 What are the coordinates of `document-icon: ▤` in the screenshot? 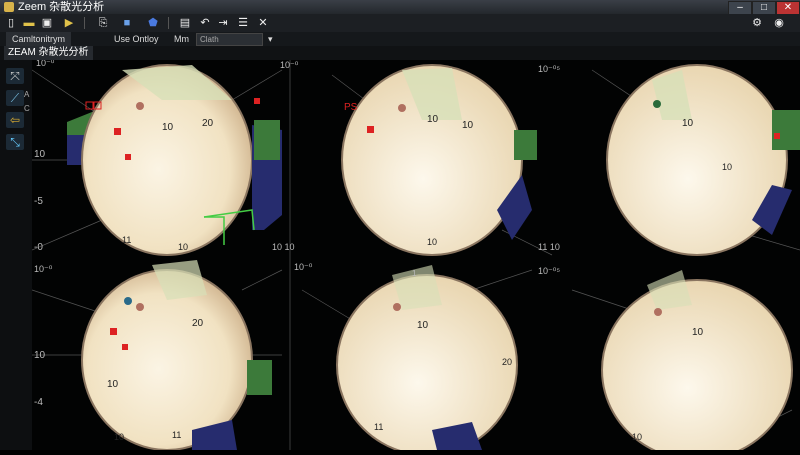 It's located at (185, 23).